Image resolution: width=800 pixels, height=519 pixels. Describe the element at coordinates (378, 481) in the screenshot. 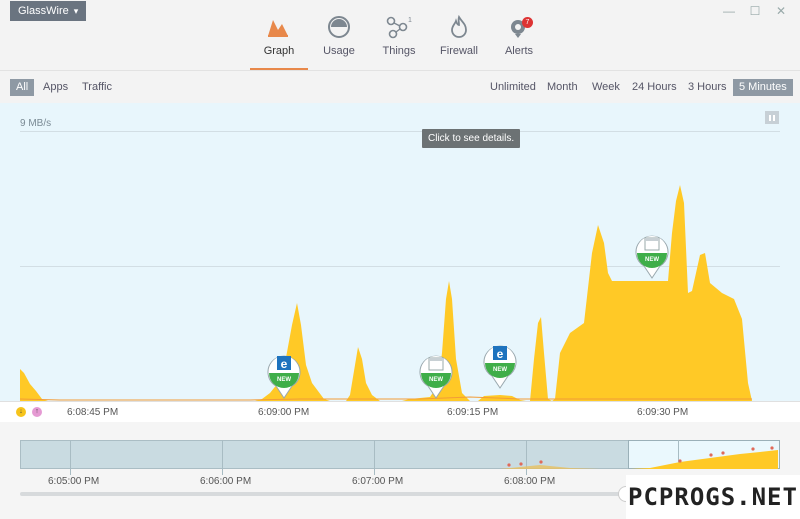

I see `timeline-tick: 6:07:00 PM` at that location.